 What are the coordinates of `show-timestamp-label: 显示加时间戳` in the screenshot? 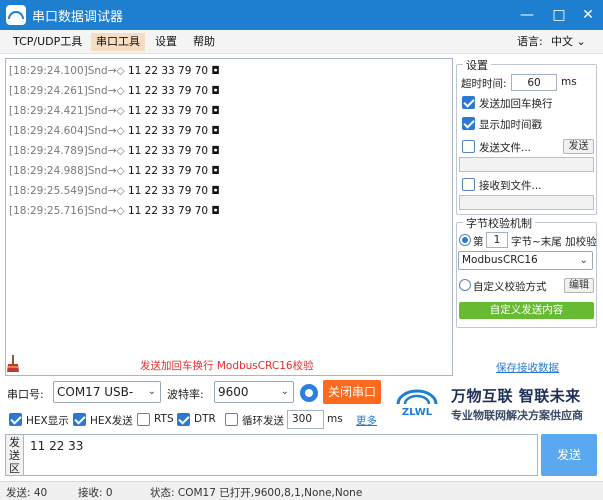 It's located at (510, 125).